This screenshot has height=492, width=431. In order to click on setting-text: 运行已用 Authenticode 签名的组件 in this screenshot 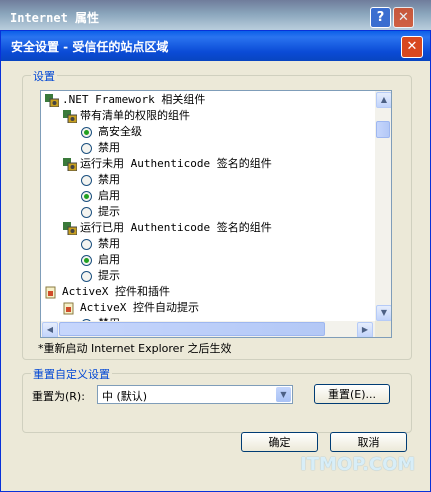, I will do `click(176, 227)`.